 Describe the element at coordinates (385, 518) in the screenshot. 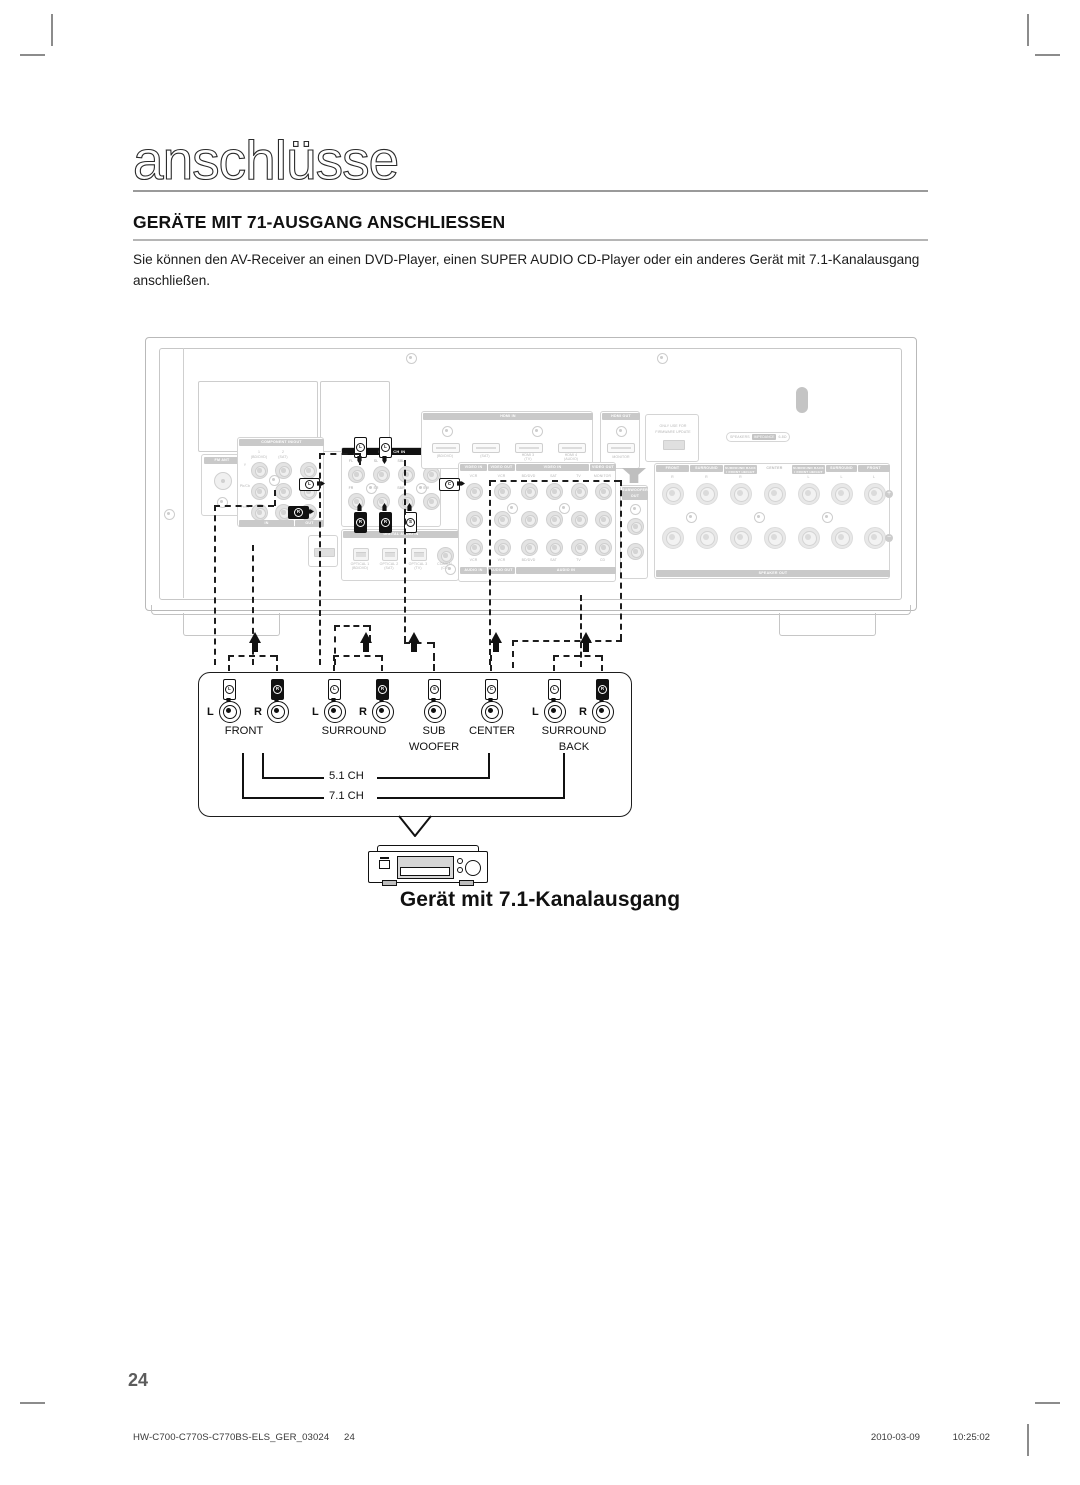

I see `plug-surround-back-right-receiver: R` at that location.